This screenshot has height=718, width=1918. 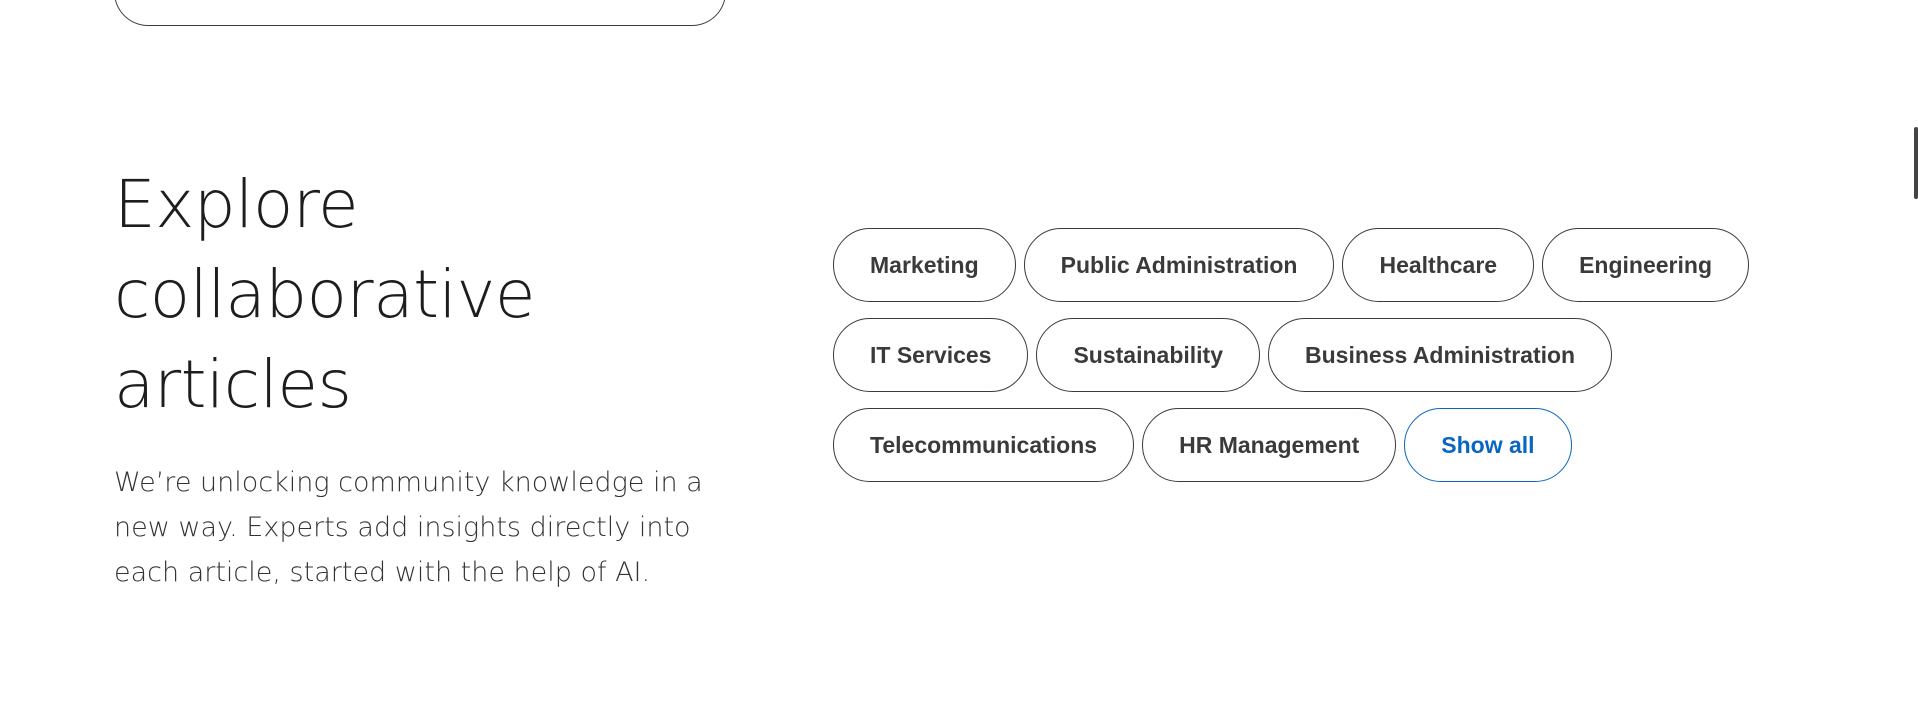 I want to click on show-all-topics-button: Show all, so click(x=1488, y=445).